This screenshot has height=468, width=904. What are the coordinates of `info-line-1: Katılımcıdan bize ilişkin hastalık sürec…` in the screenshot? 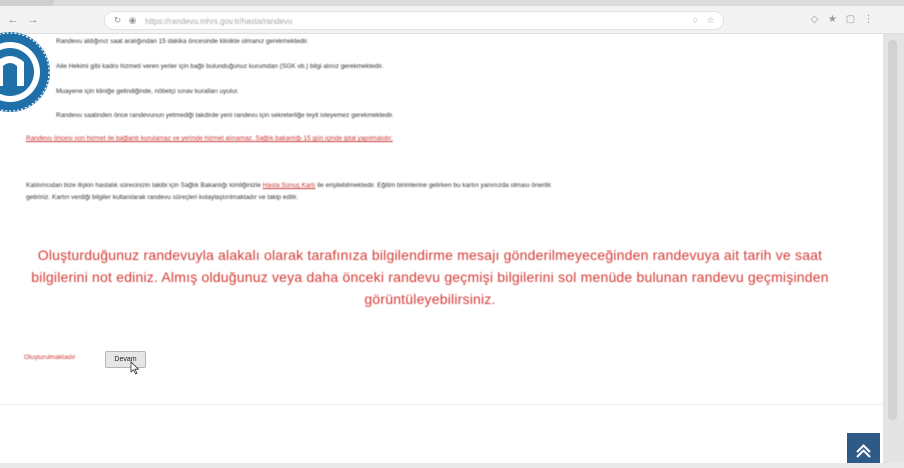 It's located at (289, 185).